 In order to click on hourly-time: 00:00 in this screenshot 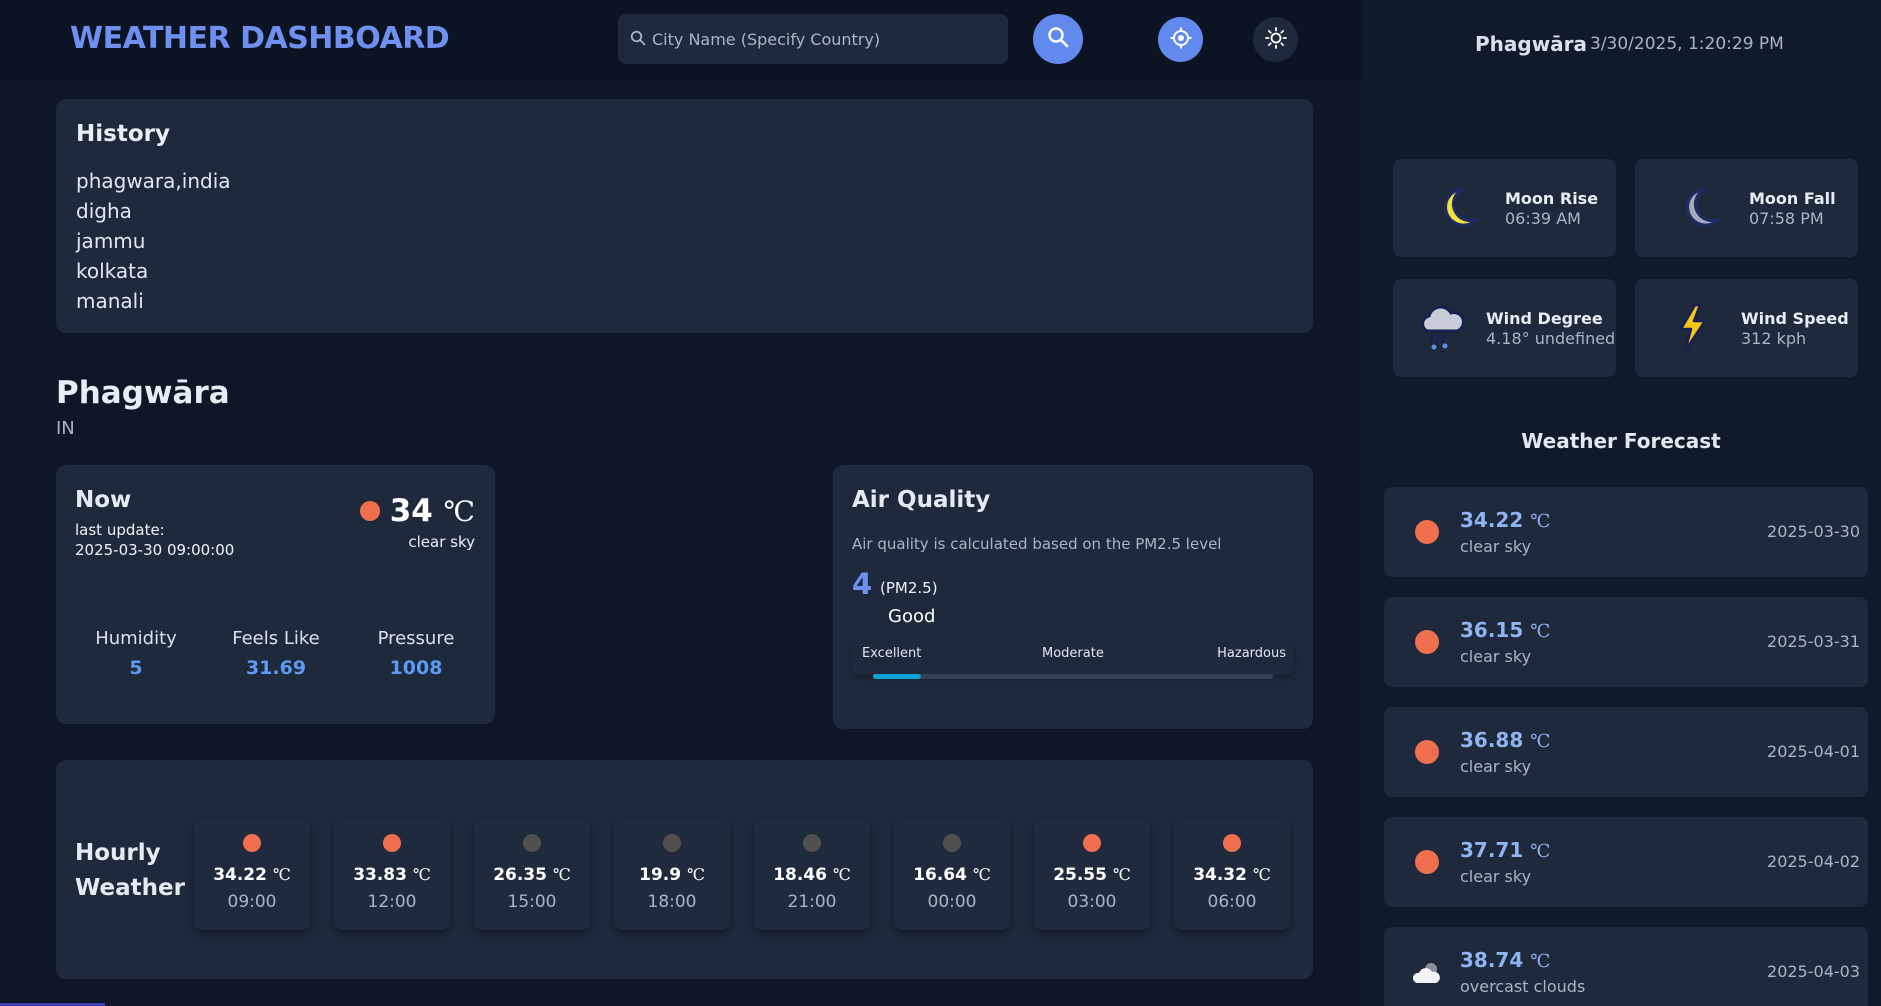, I will do `click(952, 902)`.